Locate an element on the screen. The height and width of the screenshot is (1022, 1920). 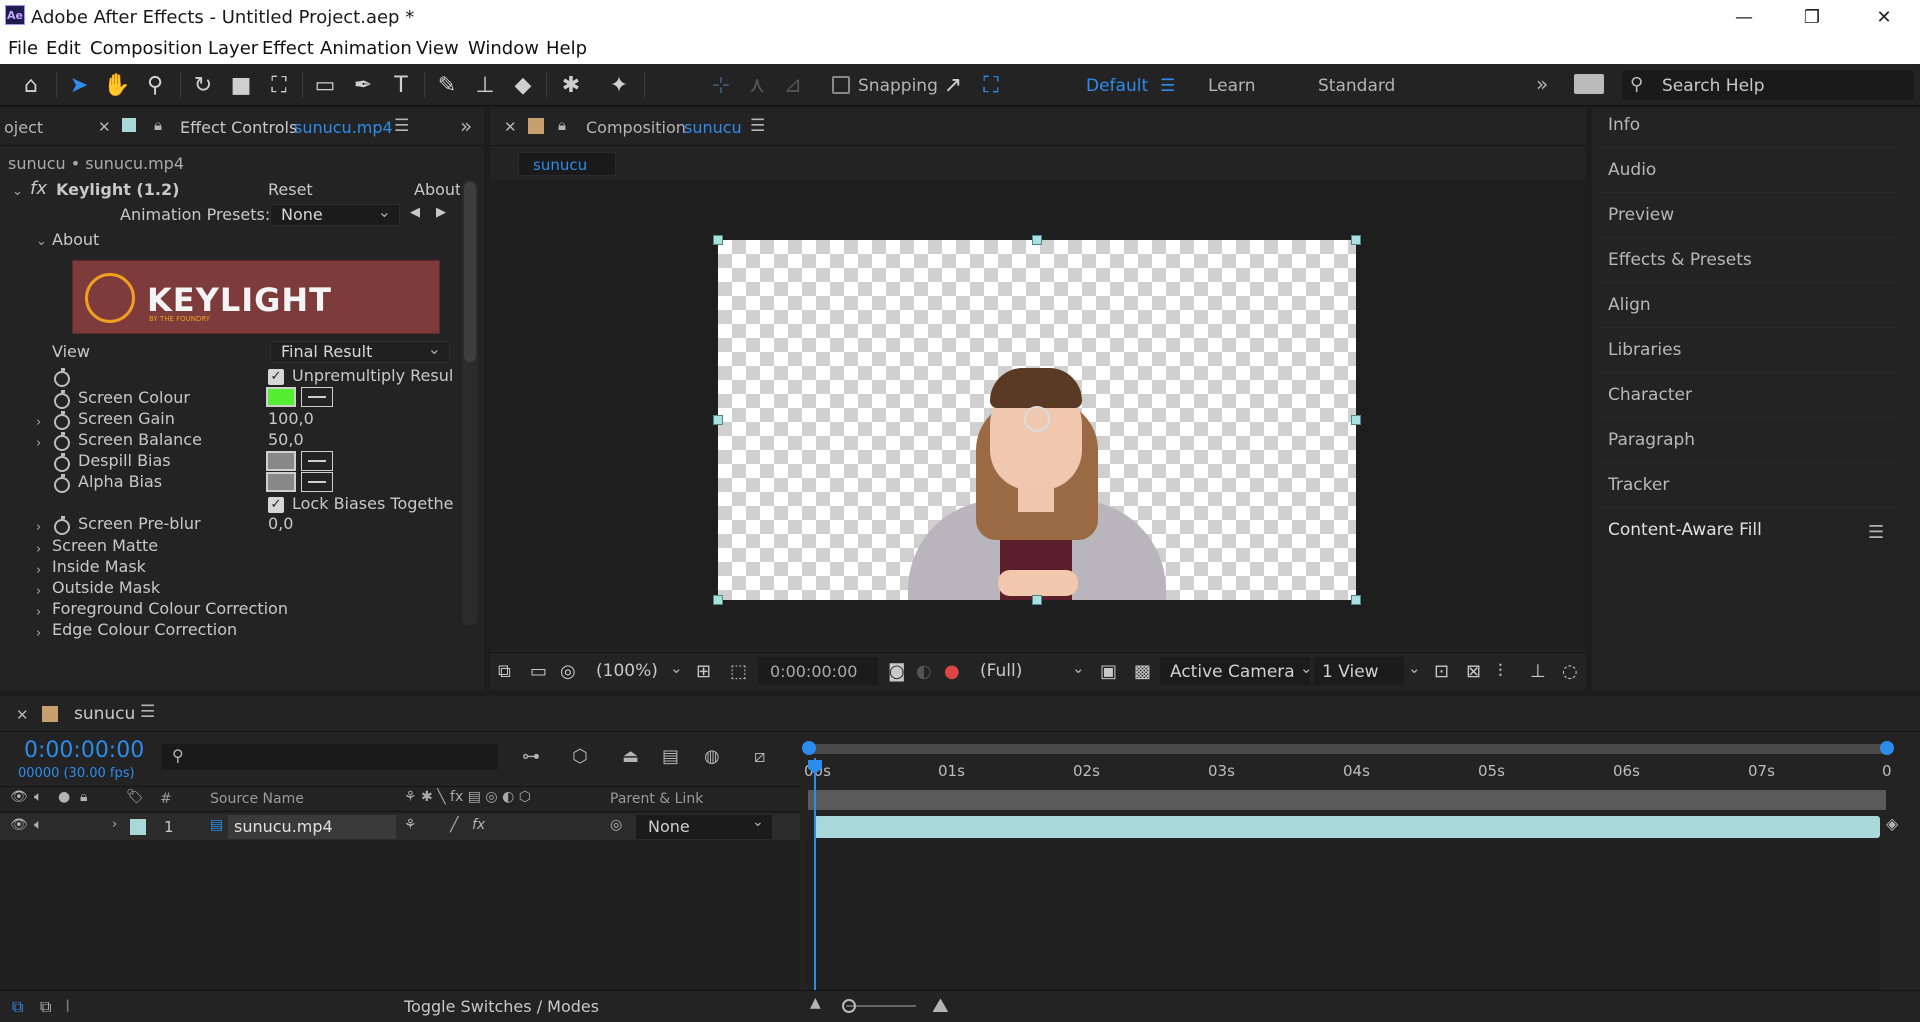
prev-preset-icon: ◀ is located at coordinates (415, 212).